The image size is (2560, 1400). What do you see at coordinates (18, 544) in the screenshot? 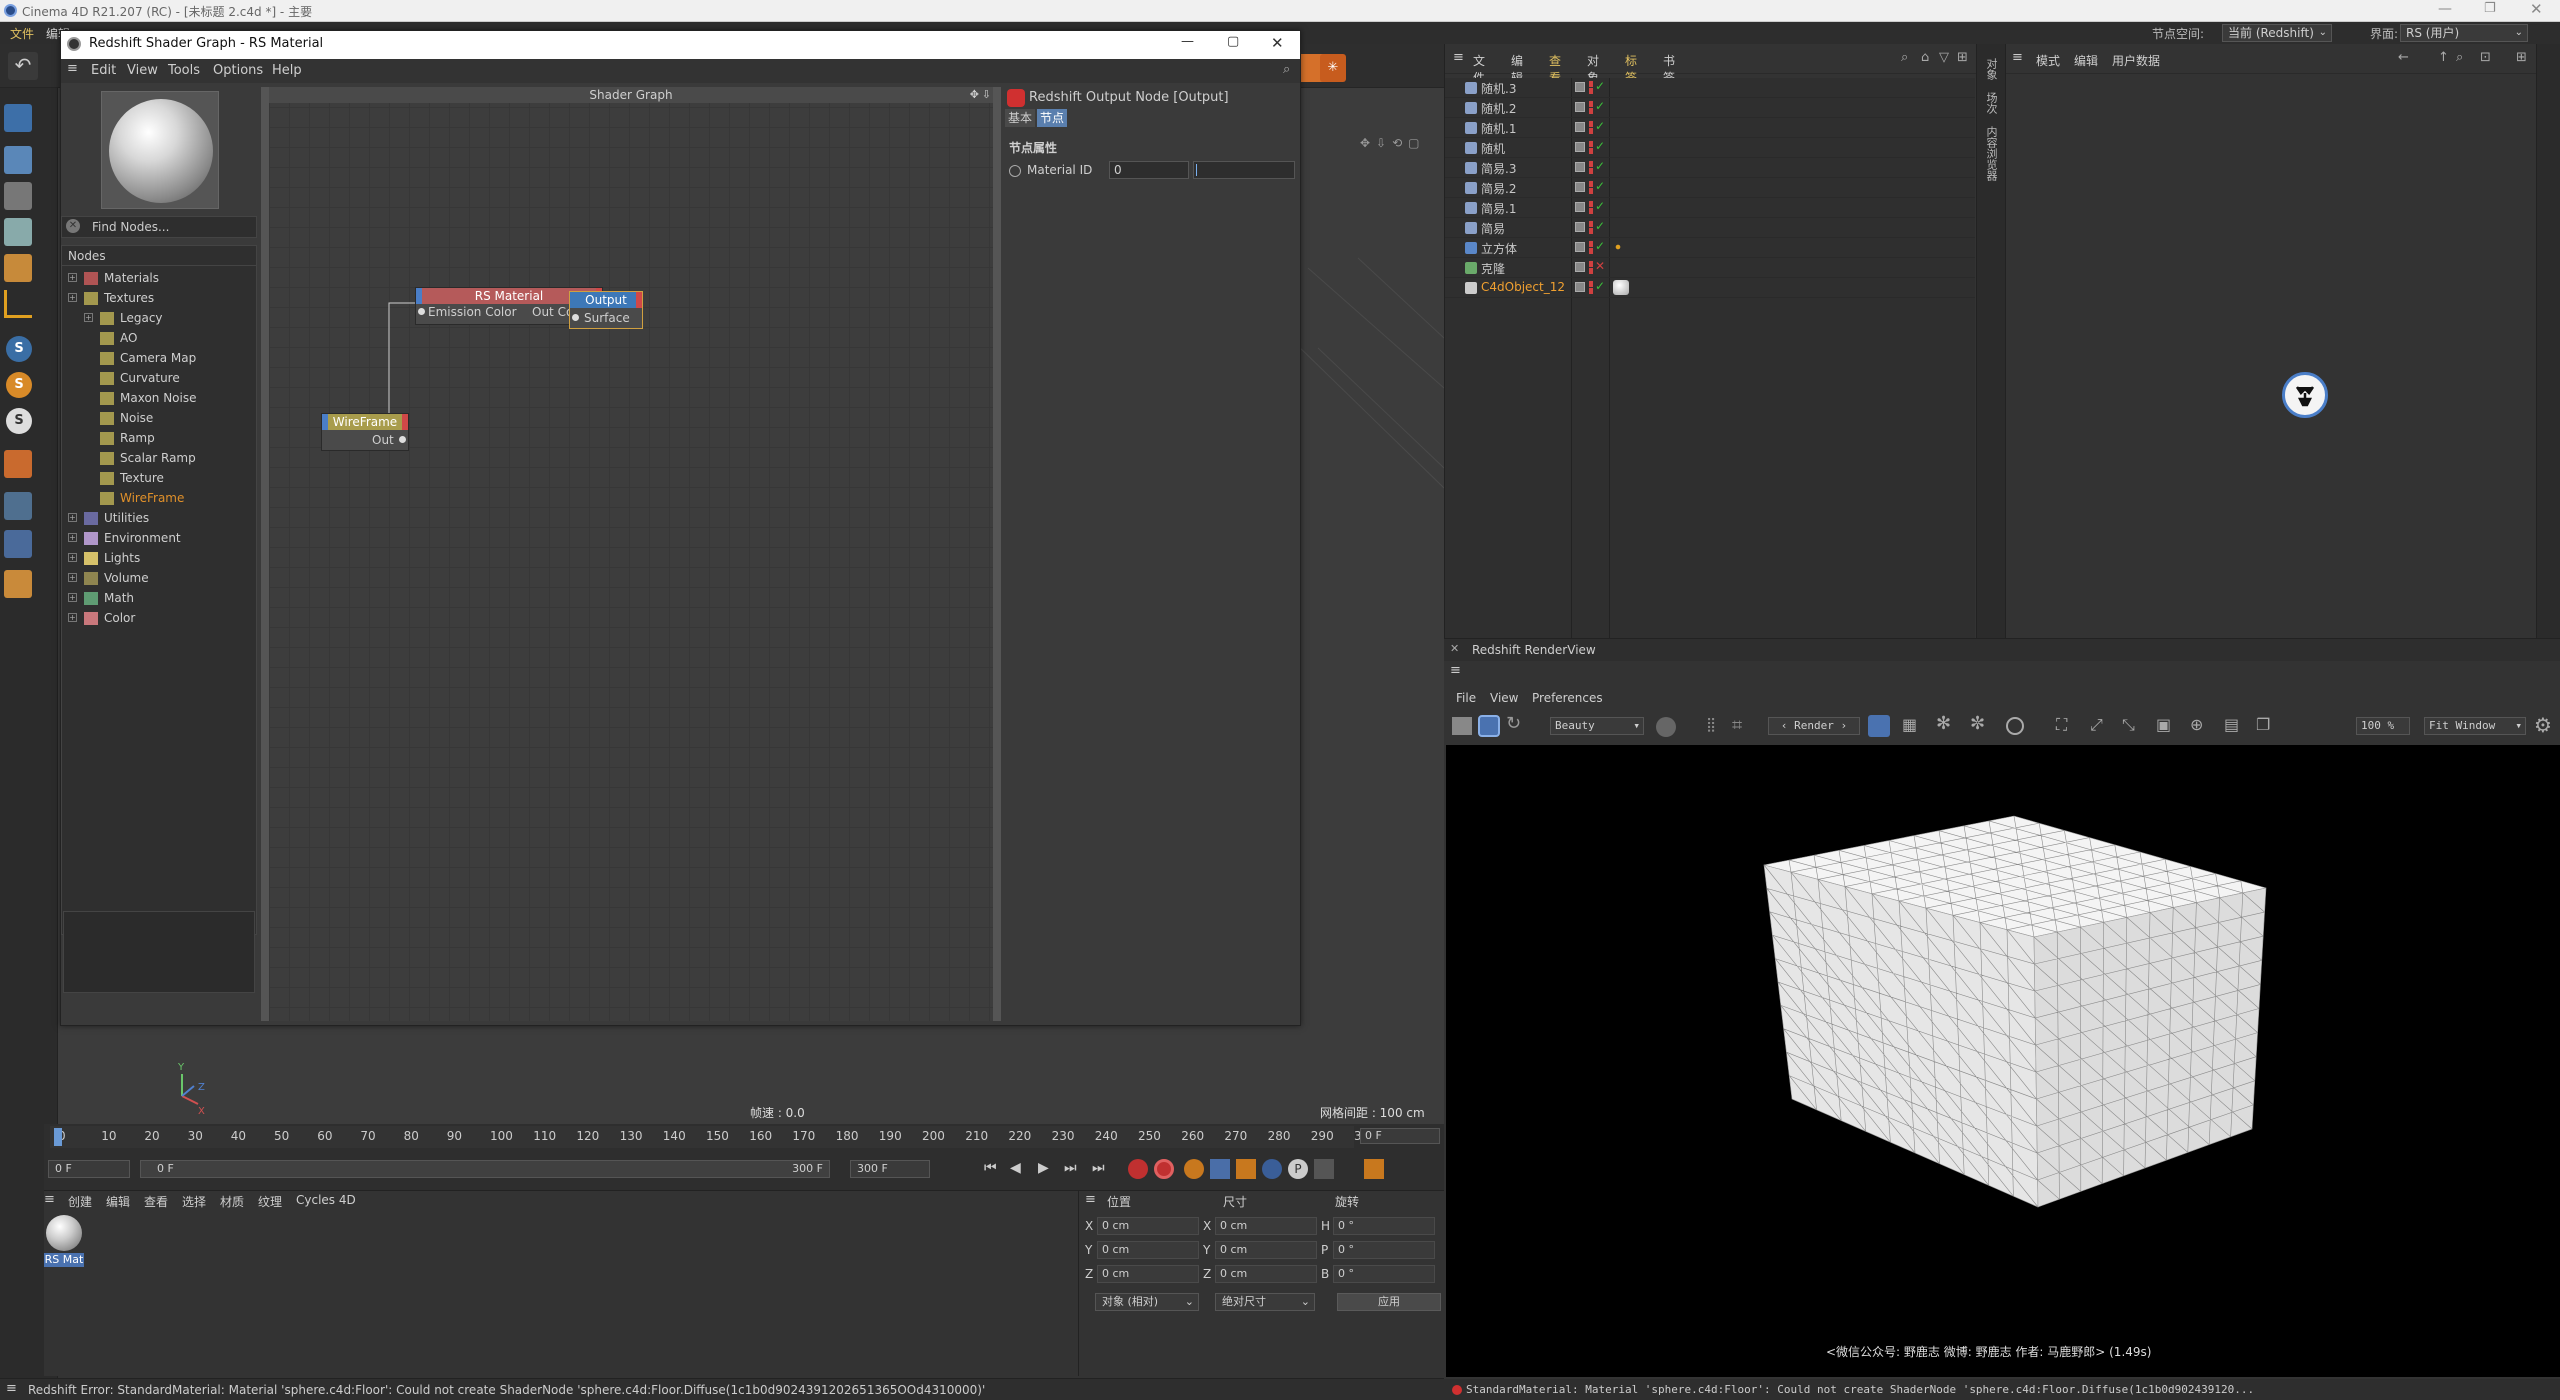
I see `workplane-icon` at bounding box center [18, 544].